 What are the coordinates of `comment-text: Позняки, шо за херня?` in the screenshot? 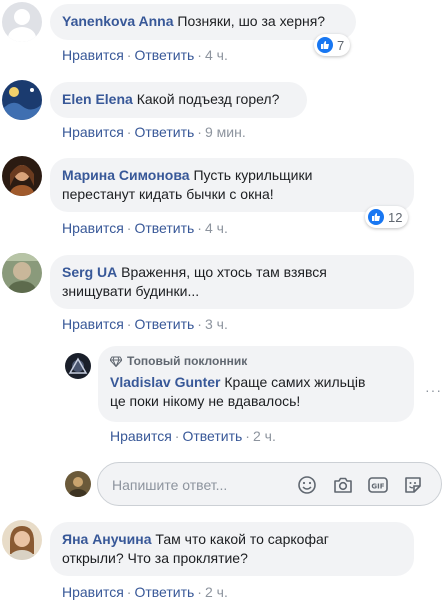 It's located at (251, 21).